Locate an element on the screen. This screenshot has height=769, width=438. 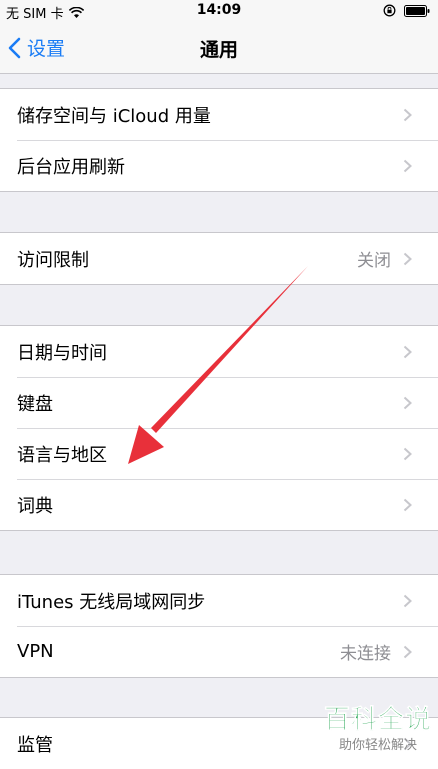
page-title: 通用 is located at coordinates (218, 50).